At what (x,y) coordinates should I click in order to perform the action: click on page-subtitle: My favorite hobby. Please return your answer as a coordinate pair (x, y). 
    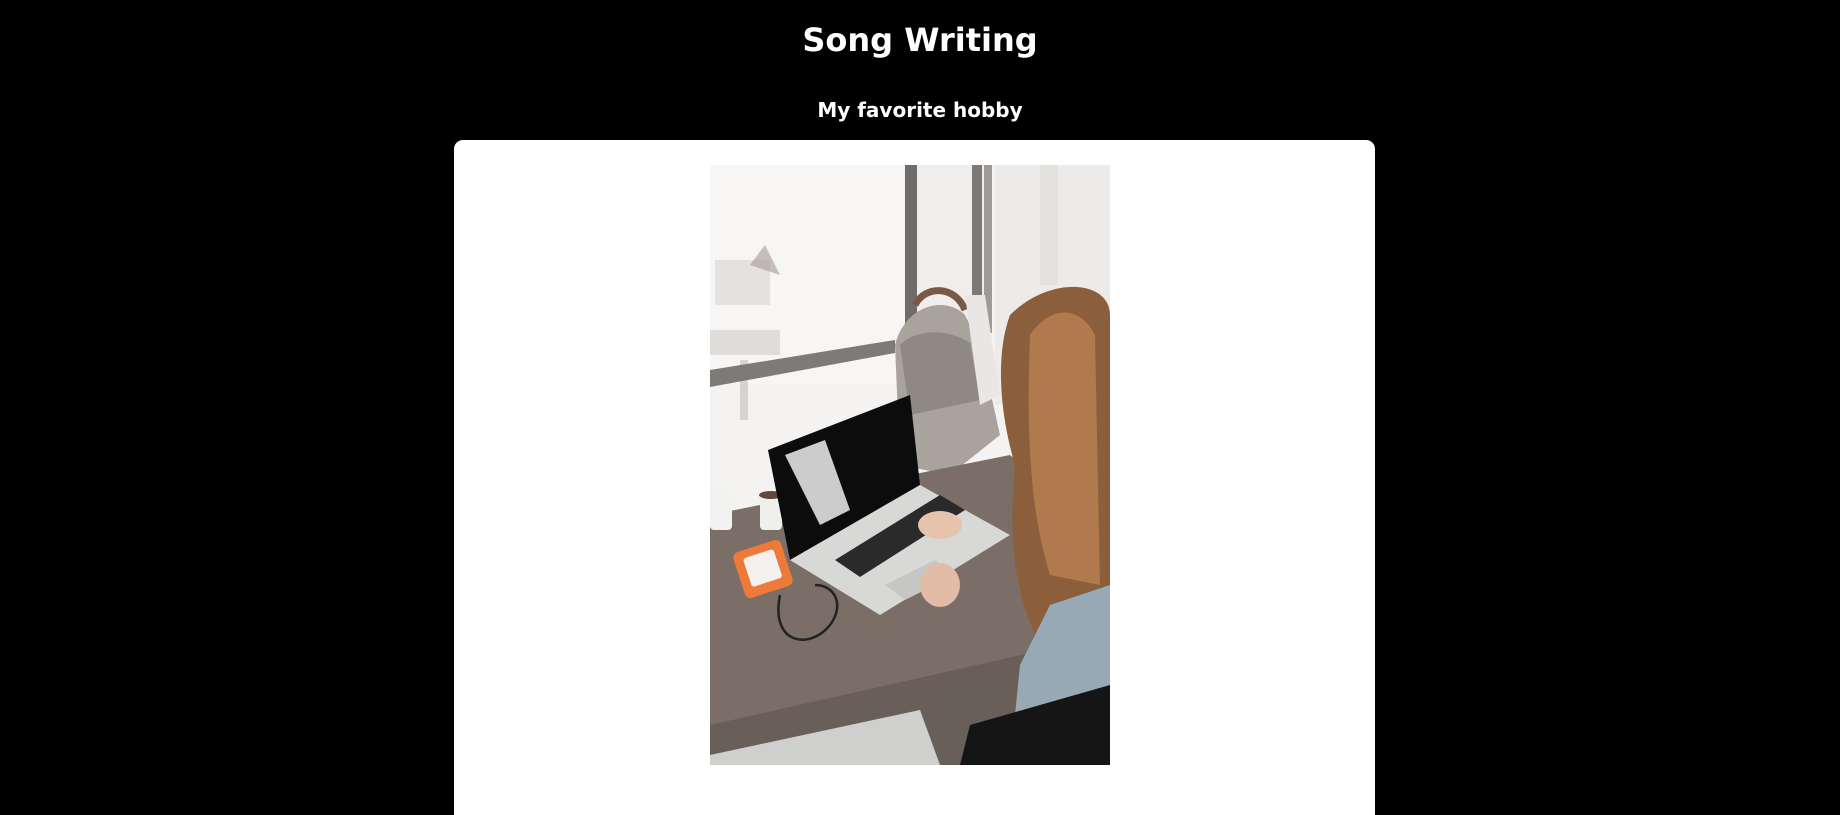
    Looking at the image, I should click on (920, 110).